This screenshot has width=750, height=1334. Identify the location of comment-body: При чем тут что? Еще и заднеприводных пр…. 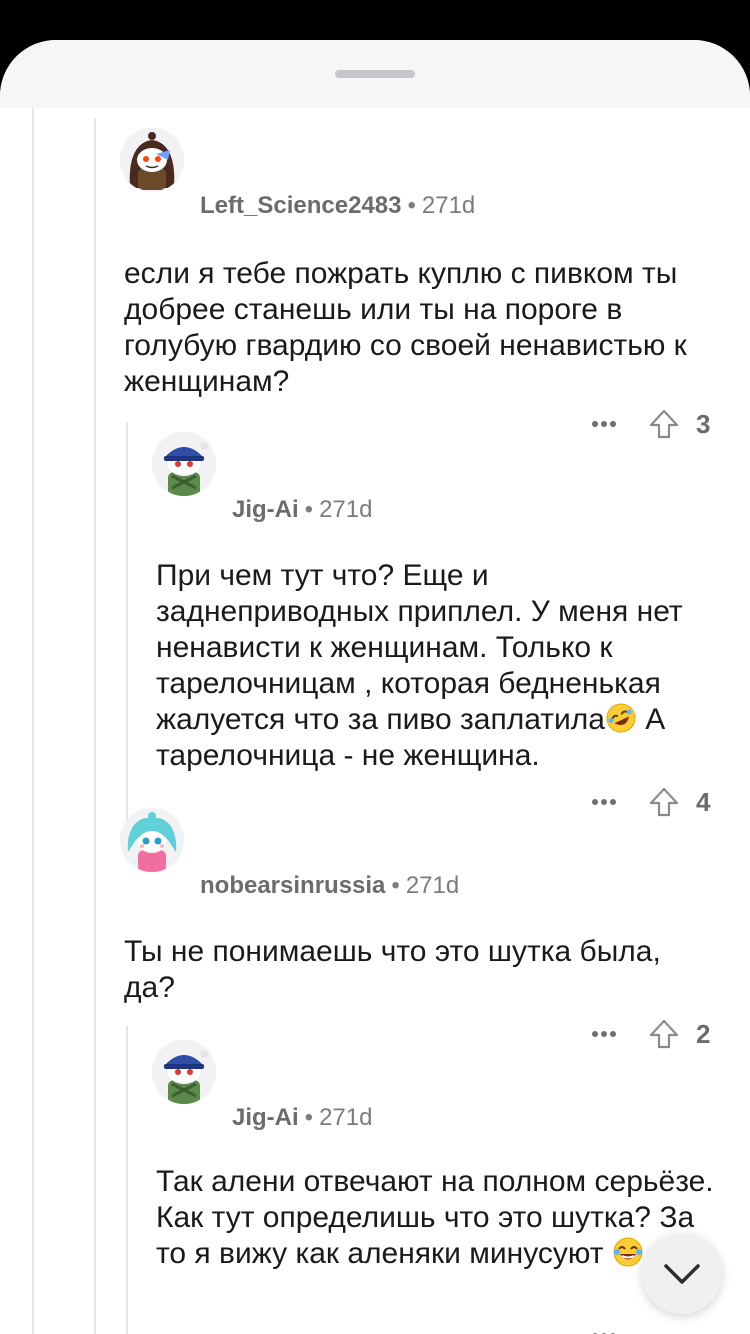
(441, 666).